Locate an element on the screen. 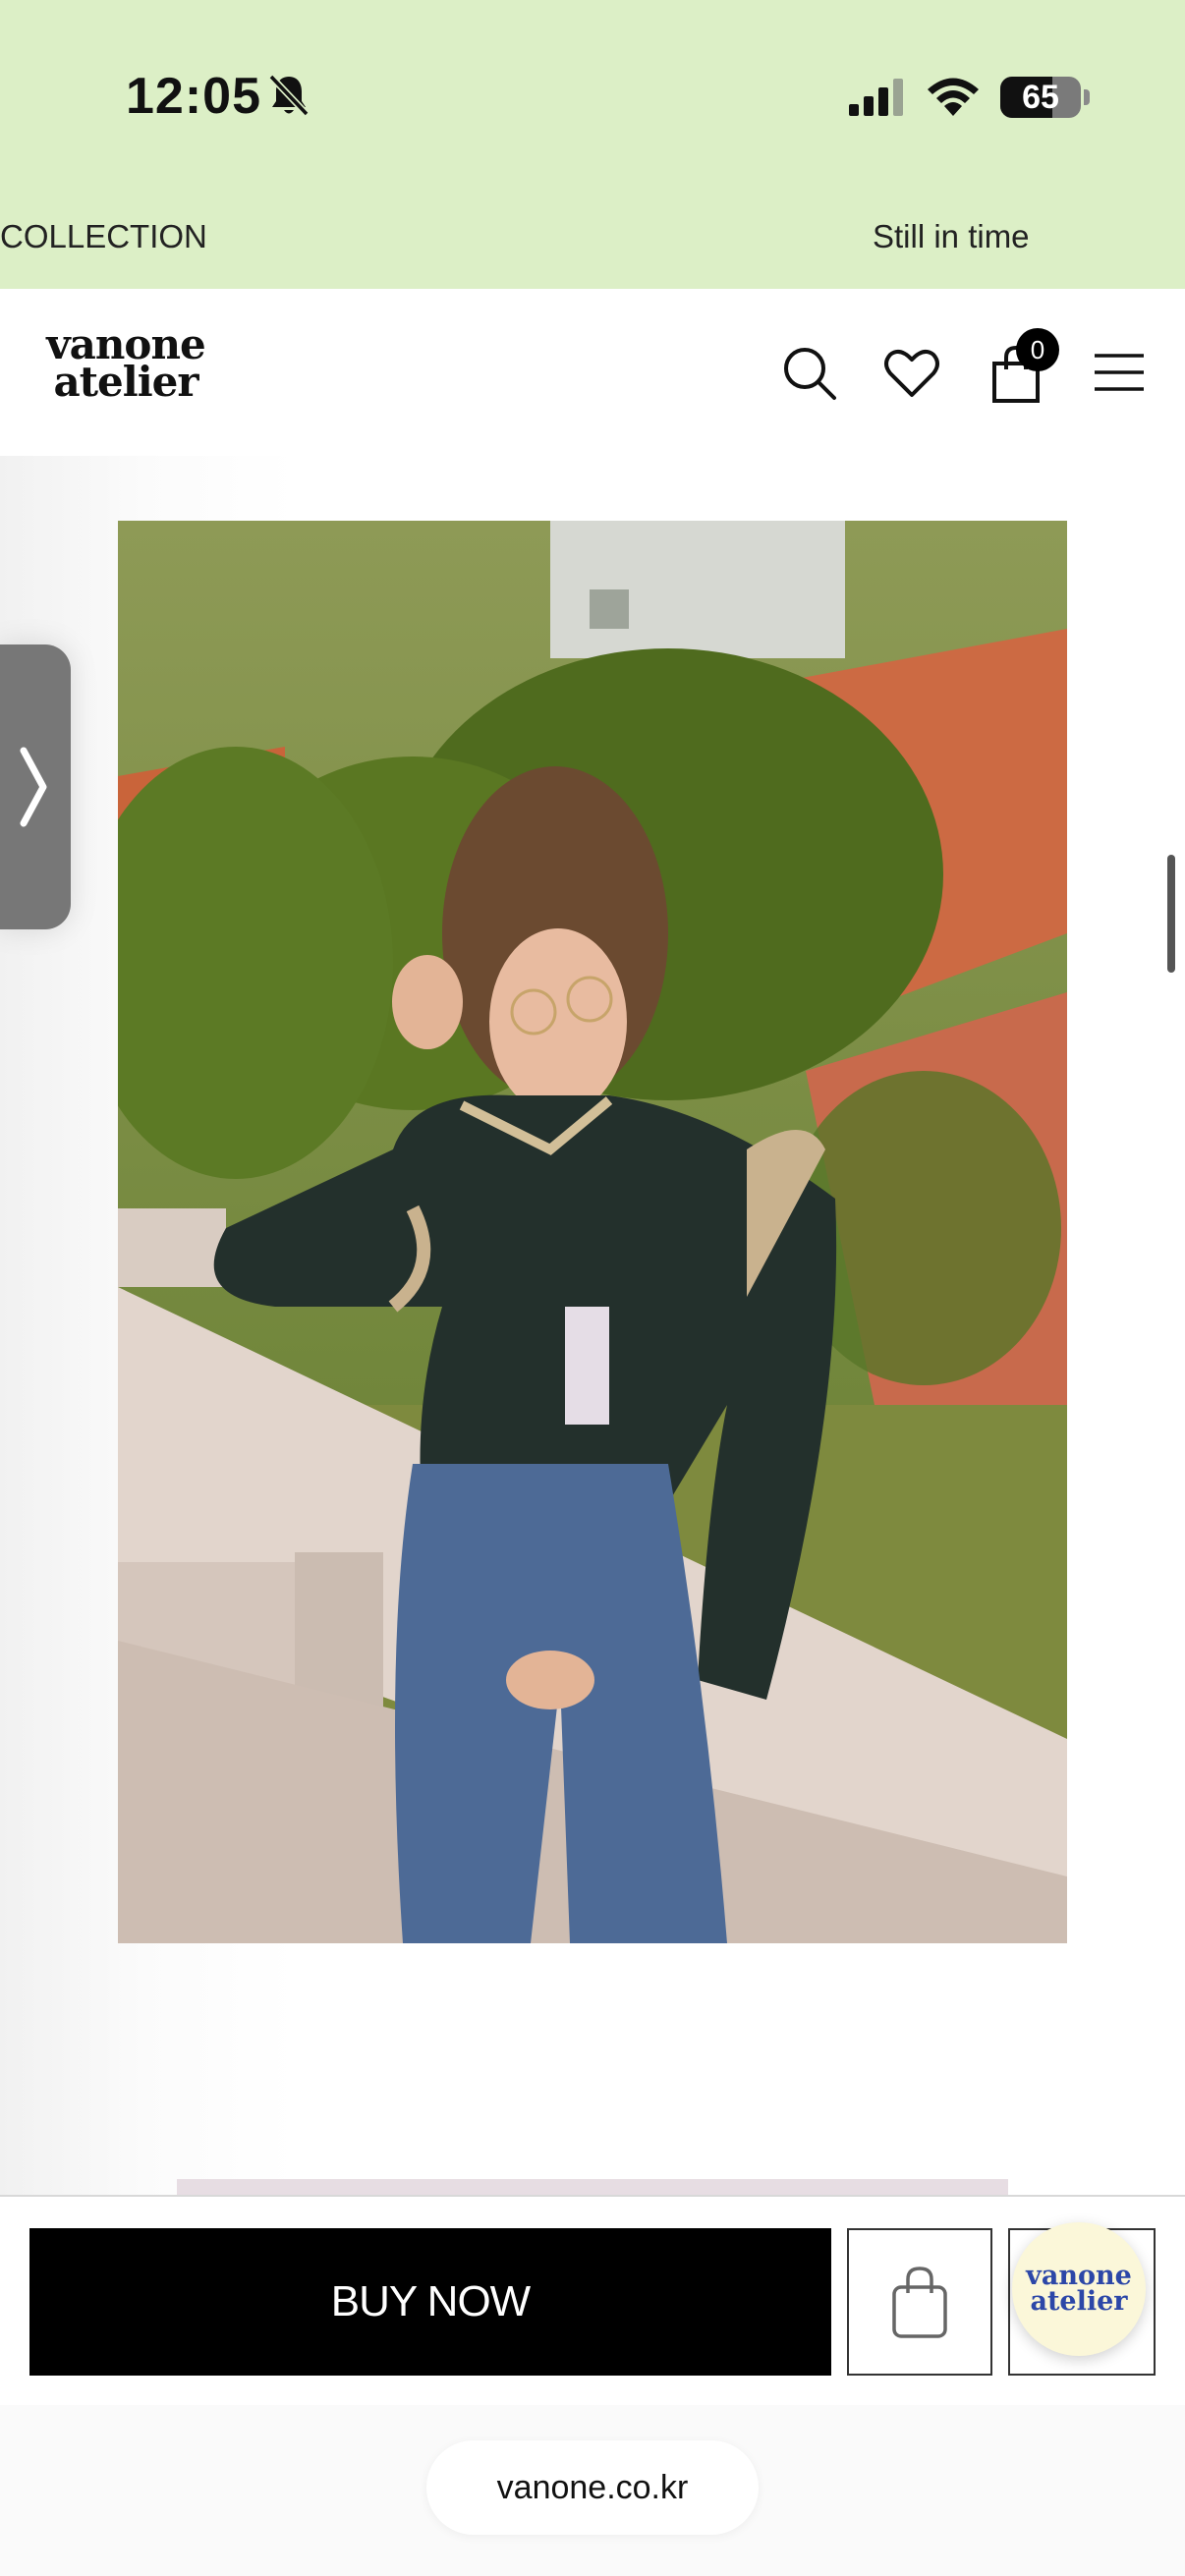 The image size is (1185, 2576). marquee-text-right: Still in time is located at coordinates (952, 236).